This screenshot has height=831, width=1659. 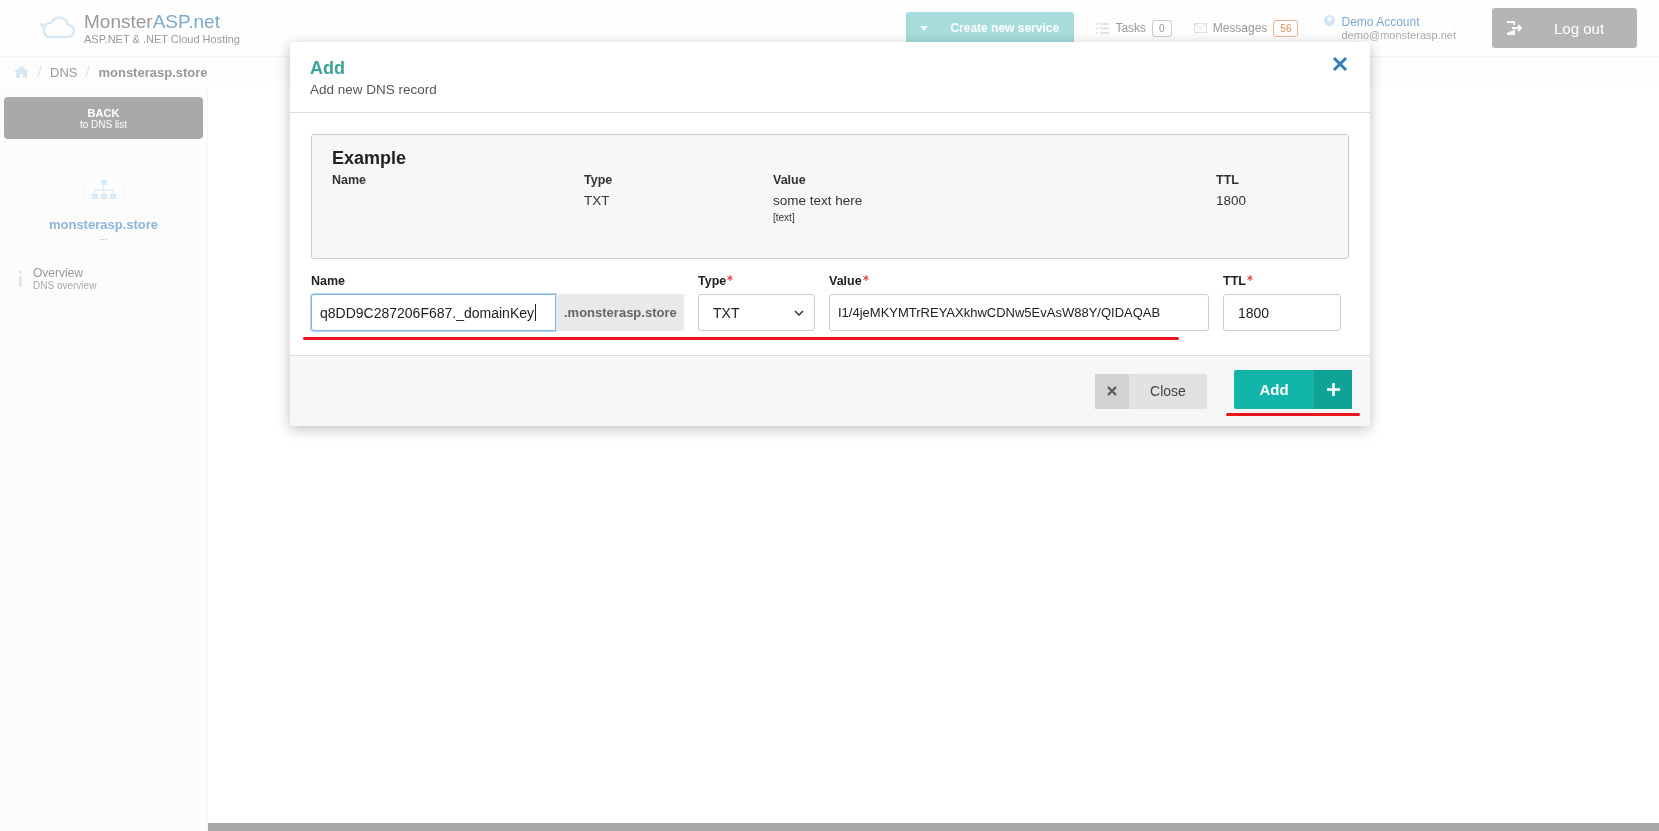 What do you see at coordinates (1514, 28) in the screenshot?
I see `logout-icon` at bounding box center [1514, 28].